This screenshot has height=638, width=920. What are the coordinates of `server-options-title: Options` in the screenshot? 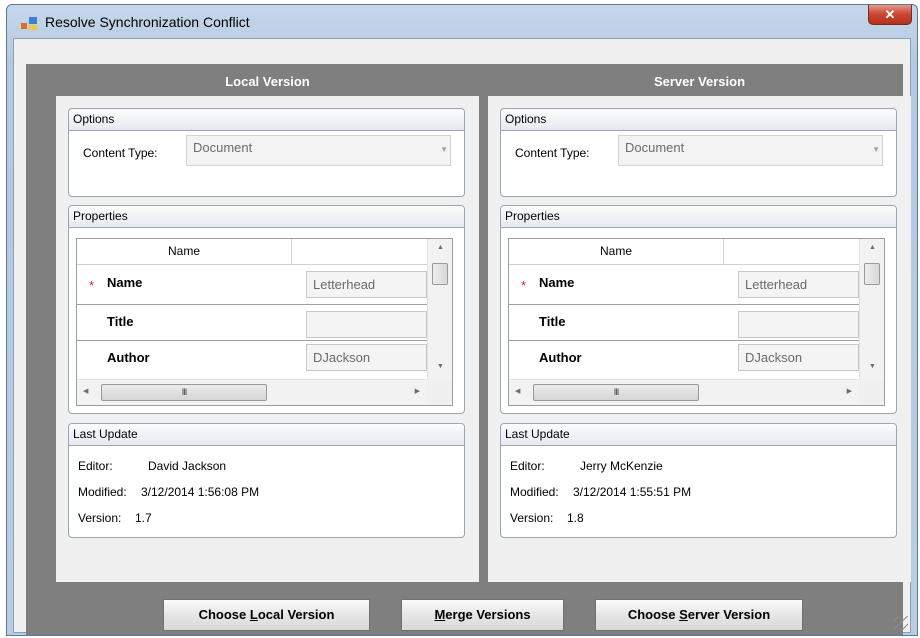 It's located at (698, 120).